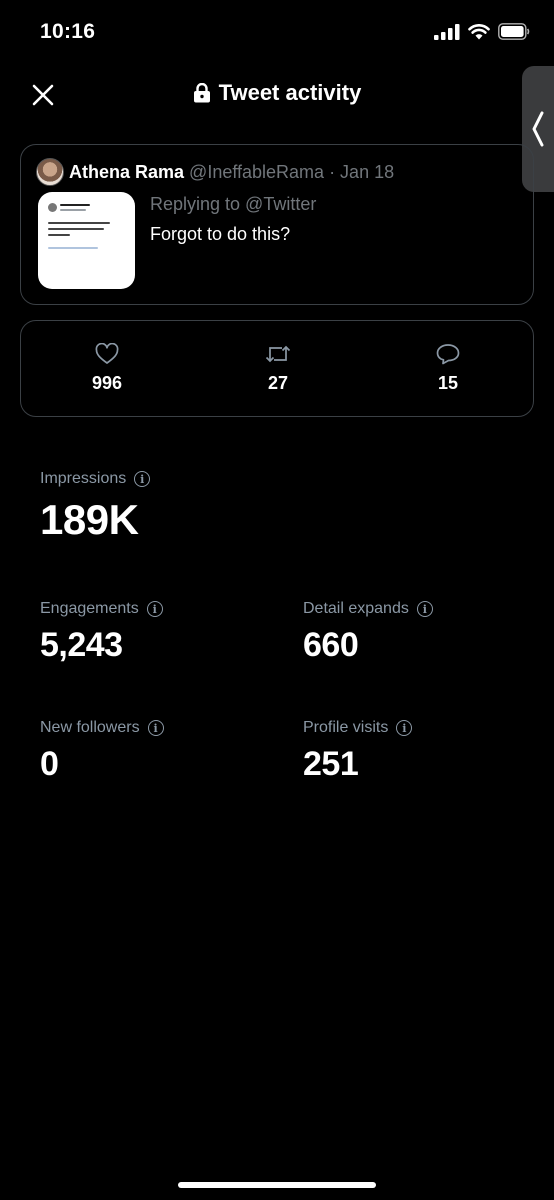  I want to click on metric-label: New followers, so click(90, 727).